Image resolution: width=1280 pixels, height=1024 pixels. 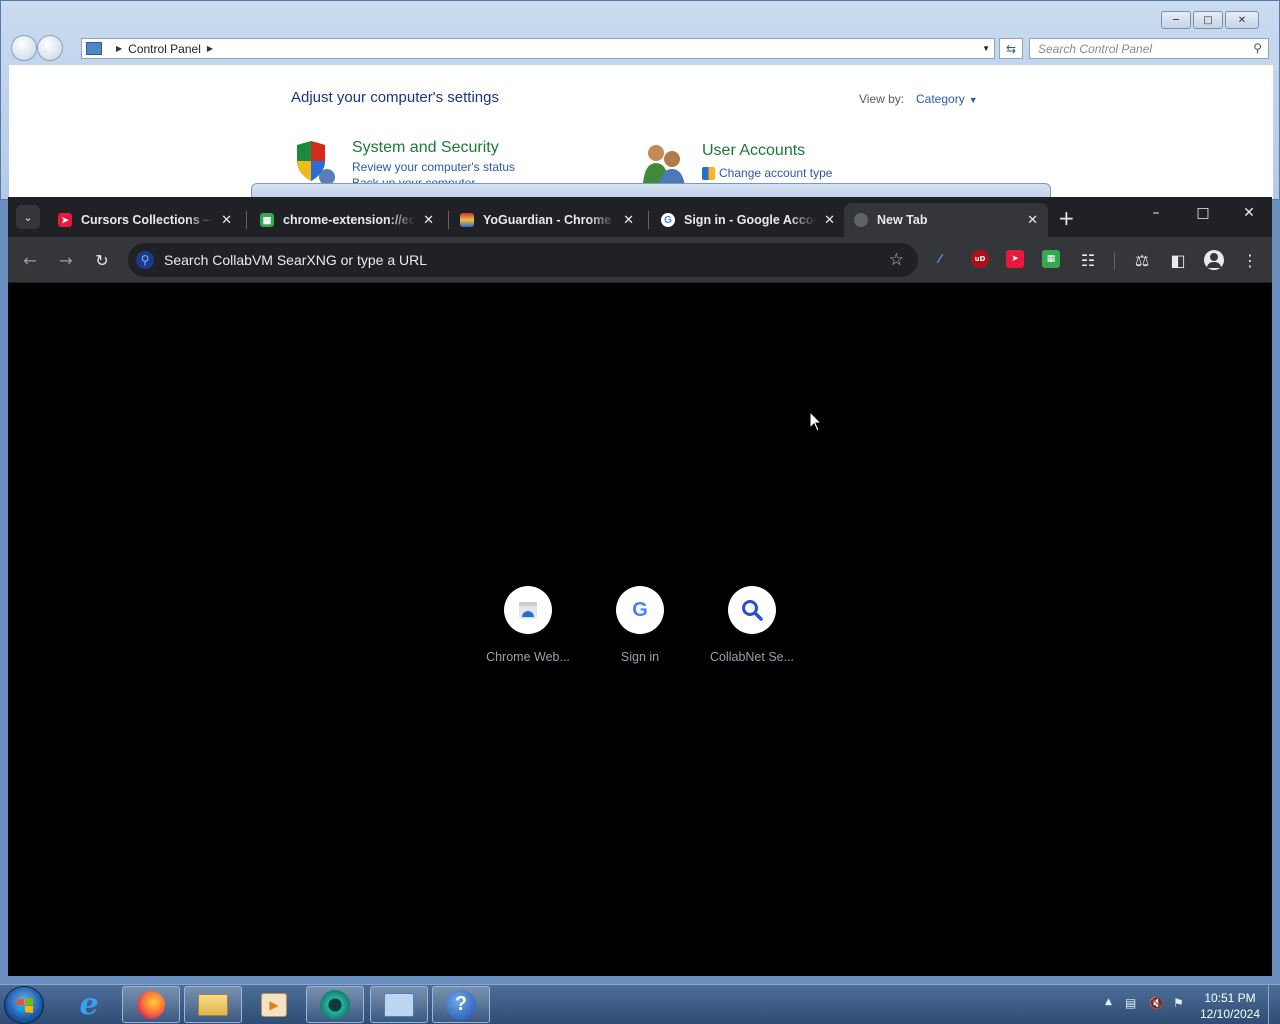 What do you see at coordinates (1203, 213) in the screenshot?
I see `maximize-button: □` at bounding box center [1203, 213].